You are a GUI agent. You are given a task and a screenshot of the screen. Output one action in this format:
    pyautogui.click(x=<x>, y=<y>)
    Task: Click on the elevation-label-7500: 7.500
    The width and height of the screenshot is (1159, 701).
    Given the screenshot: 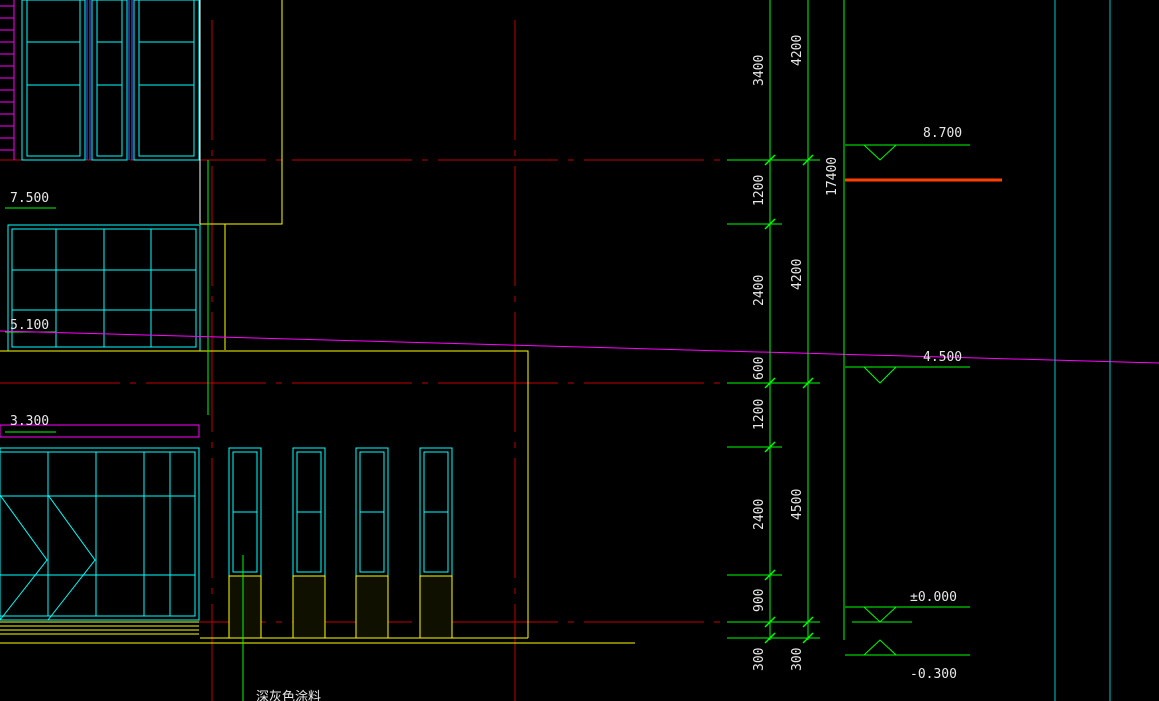 What is the action you would take?
    pyautogui.click(x=29, y=198)
    